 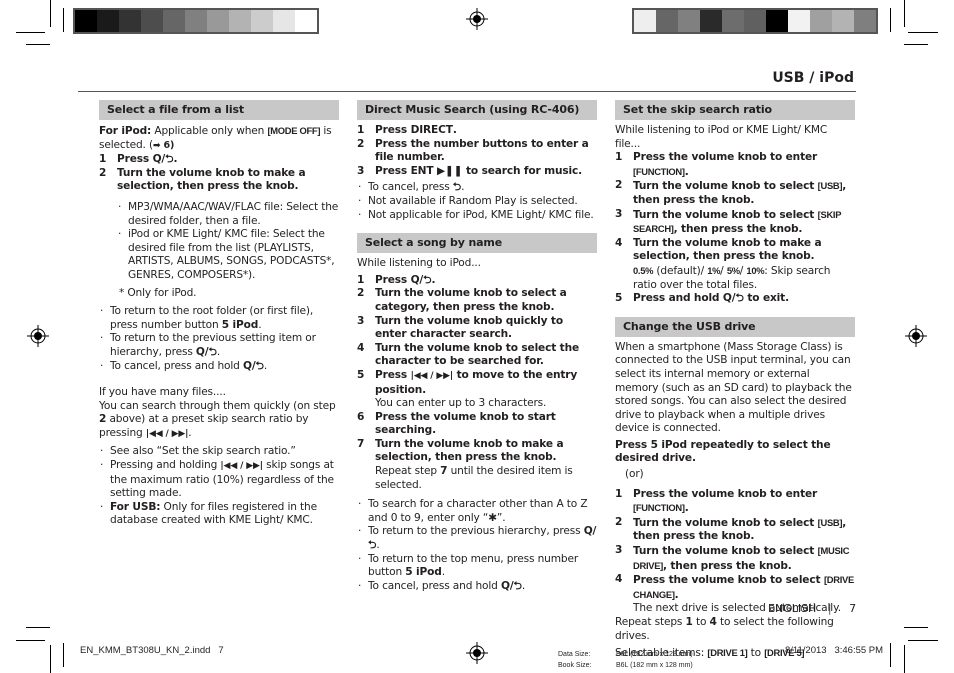 I want to click on header-divider, so click(x=467, y=91).